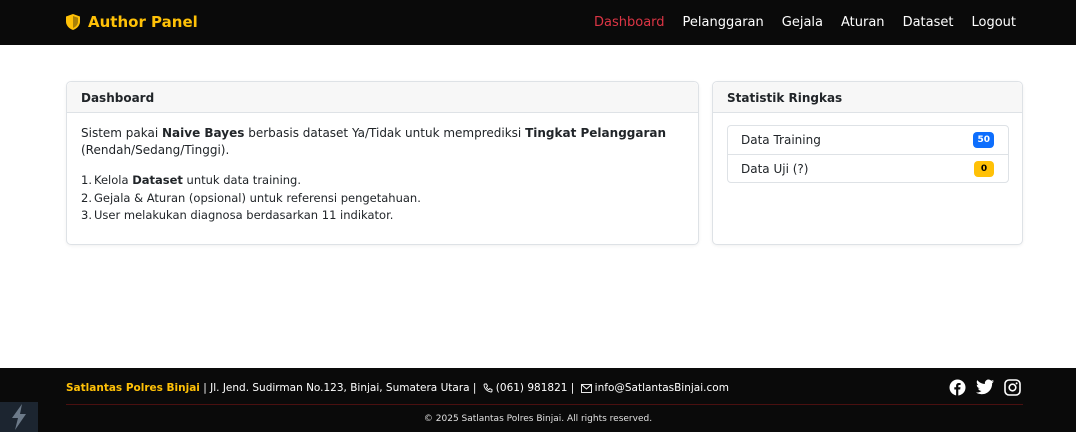 The width and height of the screenshot is (1076, 432). Describe the element at coordinates (531, 388) in the screenshot. I see `footer-phone: (061) 981821` at that location.